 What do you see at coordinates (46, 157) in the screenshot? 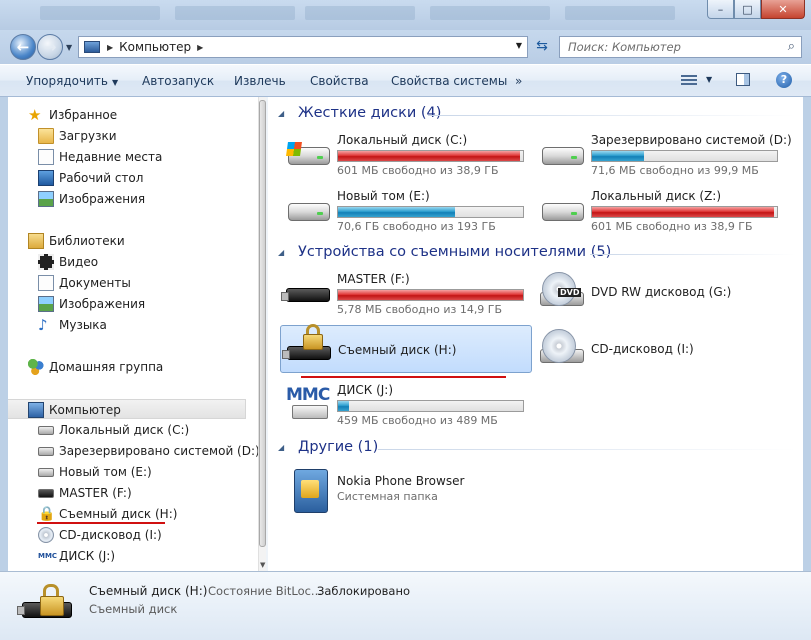
I see `recent-places-icon` at bounding box center [46, 157].